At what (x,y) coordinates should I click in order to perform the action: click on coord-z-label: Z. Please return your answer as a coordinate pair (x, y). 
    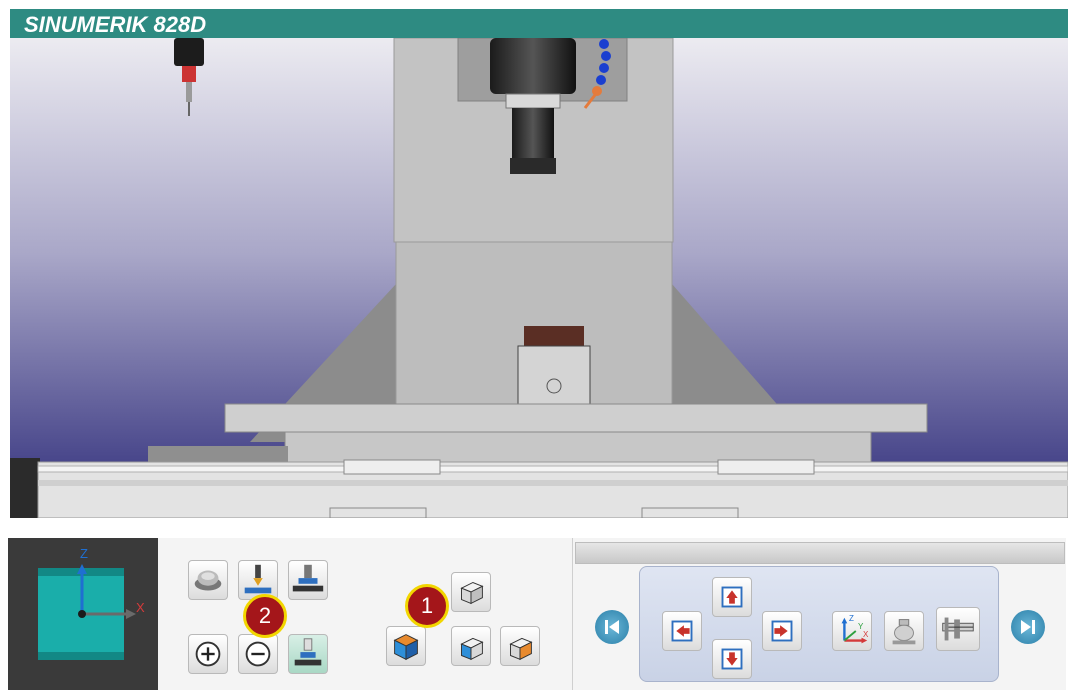
    Looking at the image, I should click on (851, 618).